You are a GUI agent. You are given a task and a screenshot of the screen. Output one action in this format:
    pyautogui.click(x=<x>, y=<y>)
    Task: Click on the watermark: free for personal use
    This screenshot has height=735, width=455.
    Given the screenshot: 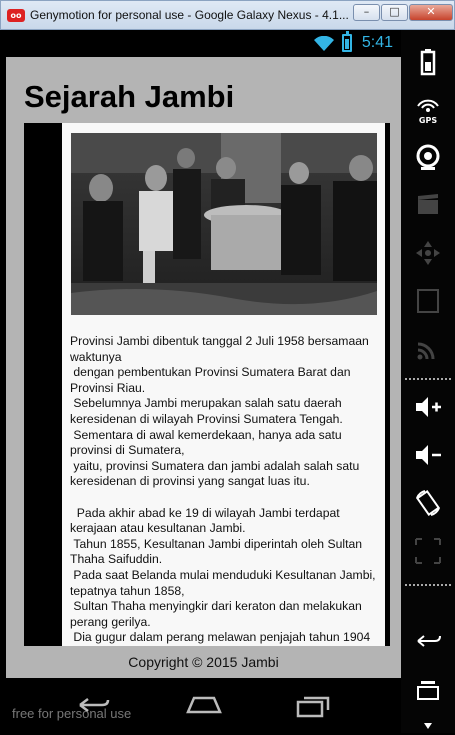 What is the action you would take?
    pyautogui.click(x=72, y=713)
    